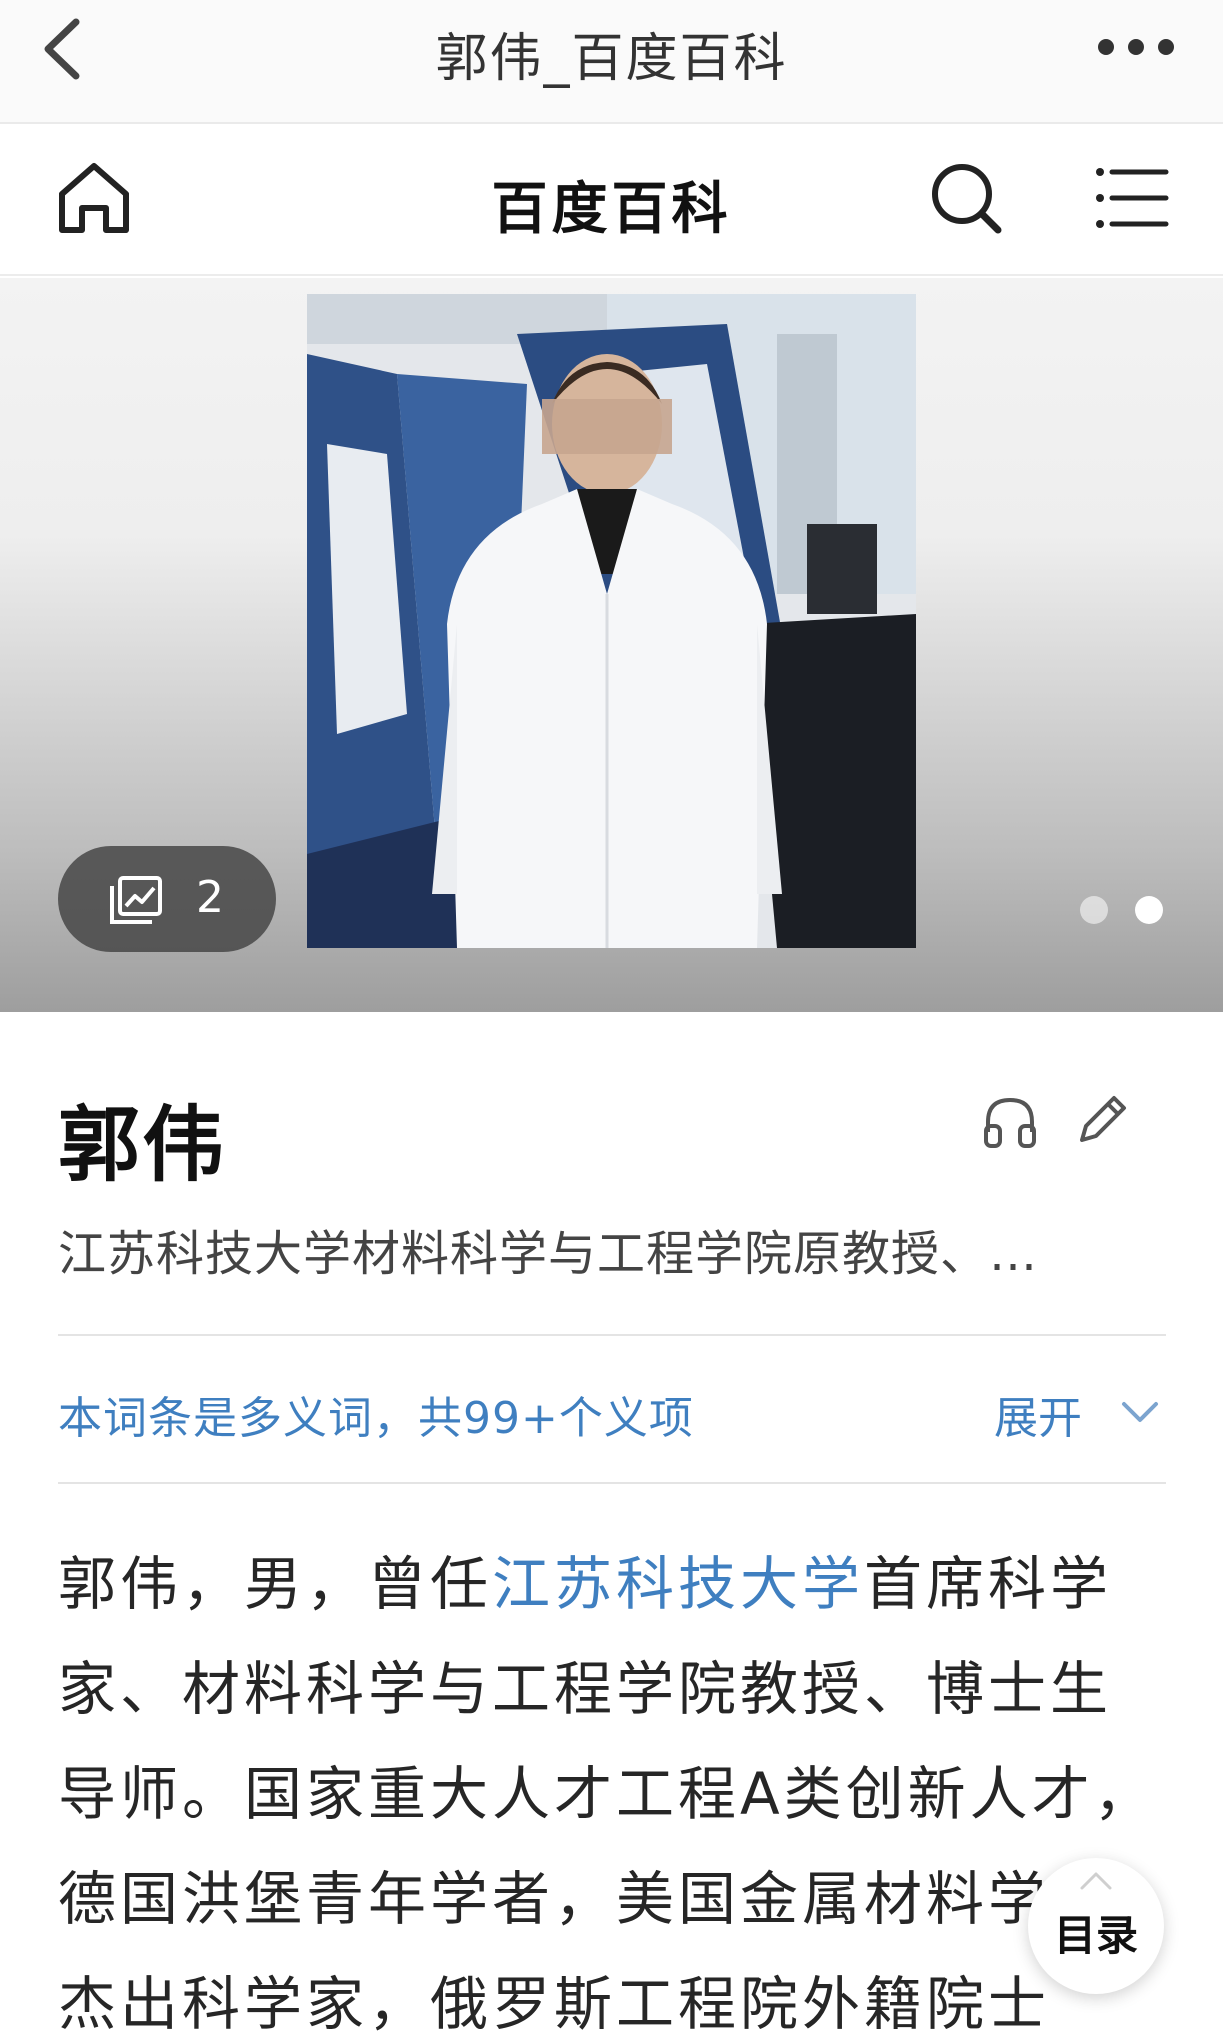 This screenshot has height=2043, width=1223. Describe the element at coordinates (1136, 47) in the screenshot. I see `more-options-icon` at that location.